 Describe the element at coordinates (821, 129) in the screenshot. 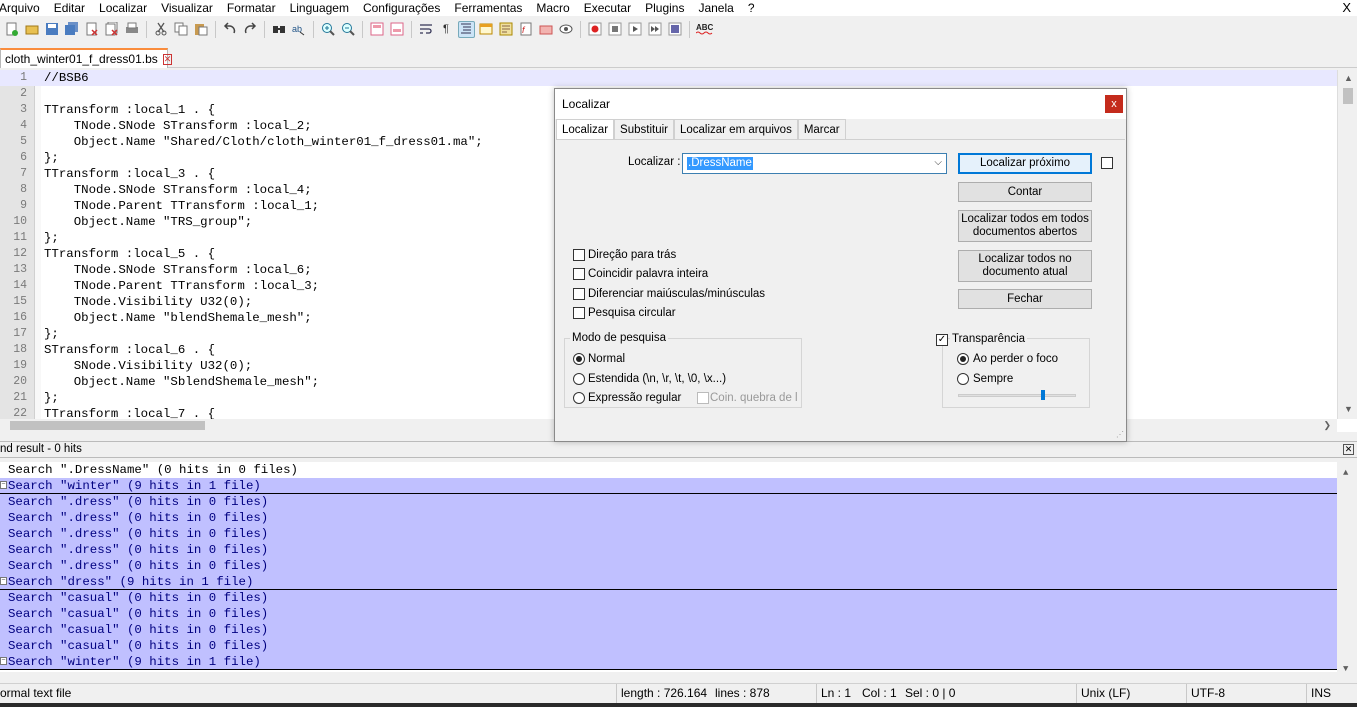

I see `tab-marcar: Marcar` at that location.